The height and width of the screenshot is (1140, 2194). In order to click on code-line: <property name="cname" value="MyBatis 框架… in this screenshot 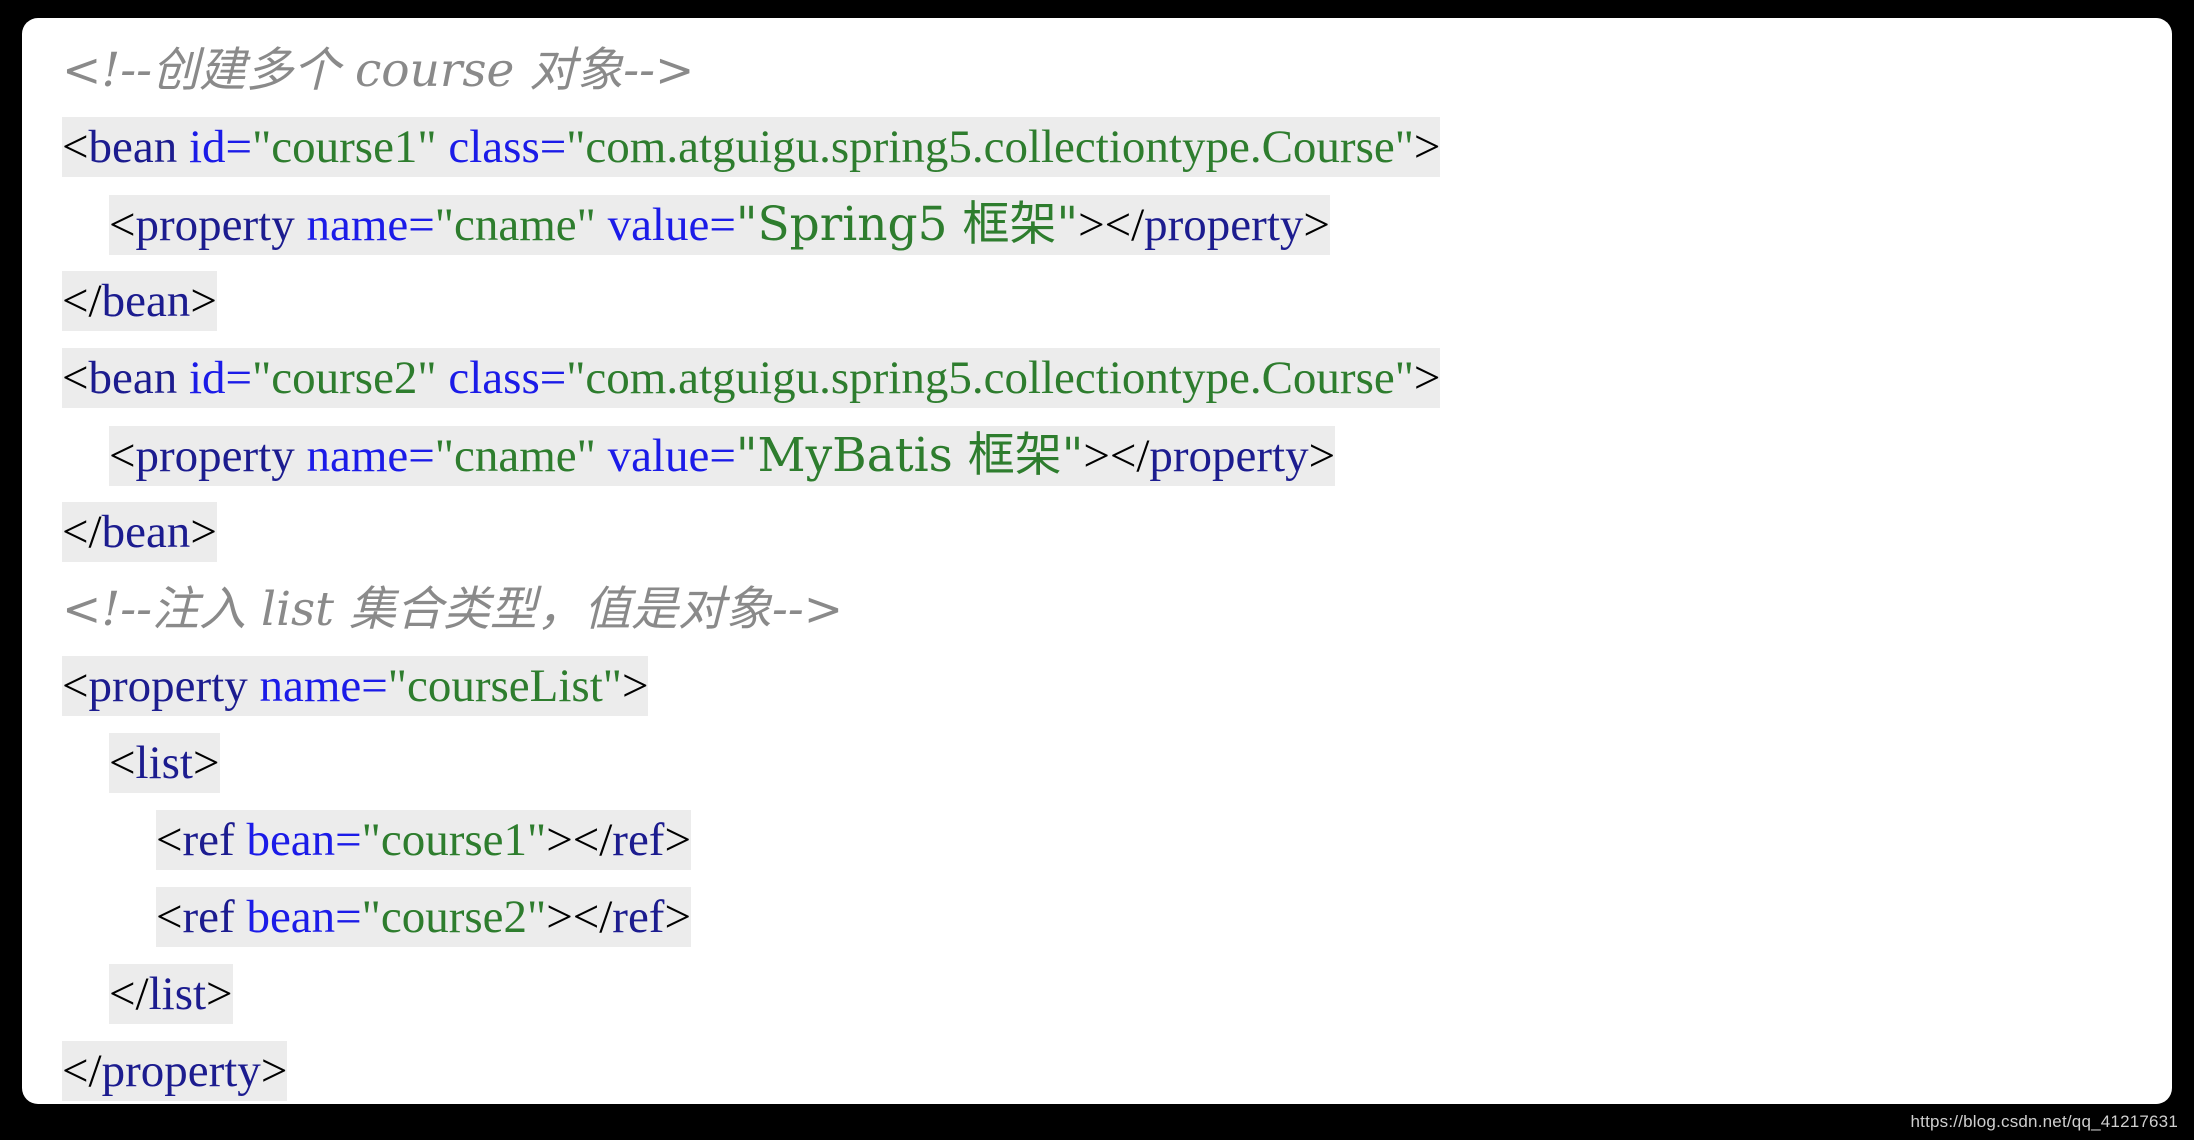, I will do `click(1117, 455)`.